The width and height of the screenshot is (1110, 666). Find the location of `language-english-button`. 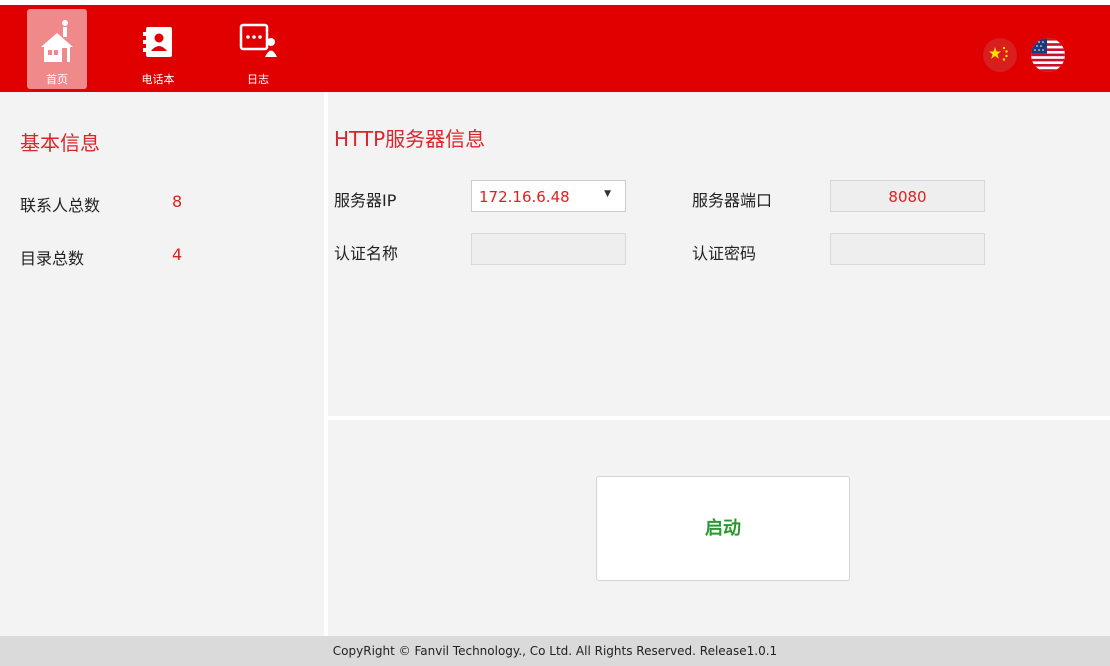

language-english-button is located at coordinates (1048, 55).